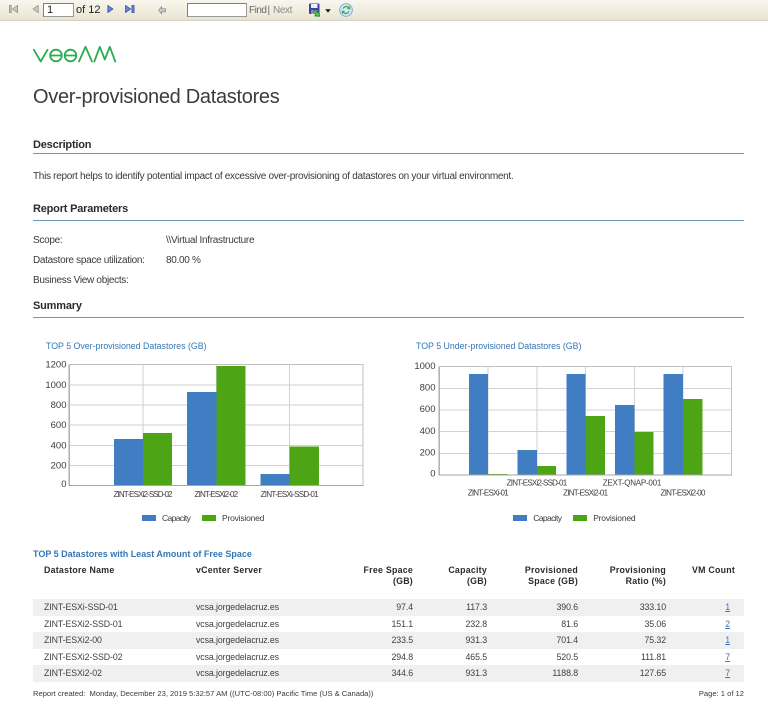 This screenshot has height=704, width=768. What do you see at coordinates (55, 365) in the screenshot?
I see `svg-text: 1200` at bounding box center [55, 365].